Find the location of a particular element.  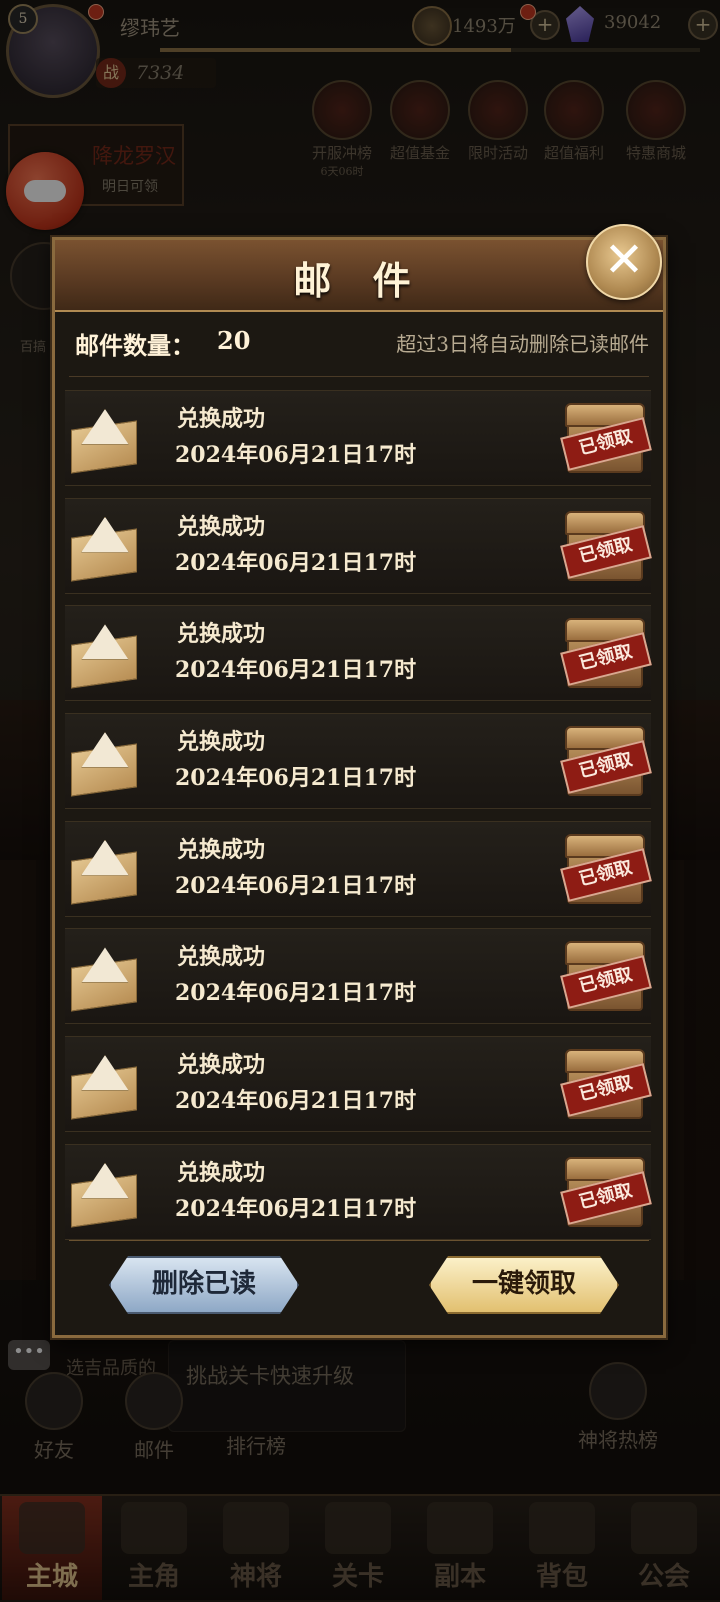

mail-count-label: 邮件数量： is located at coordinates (135, 345).